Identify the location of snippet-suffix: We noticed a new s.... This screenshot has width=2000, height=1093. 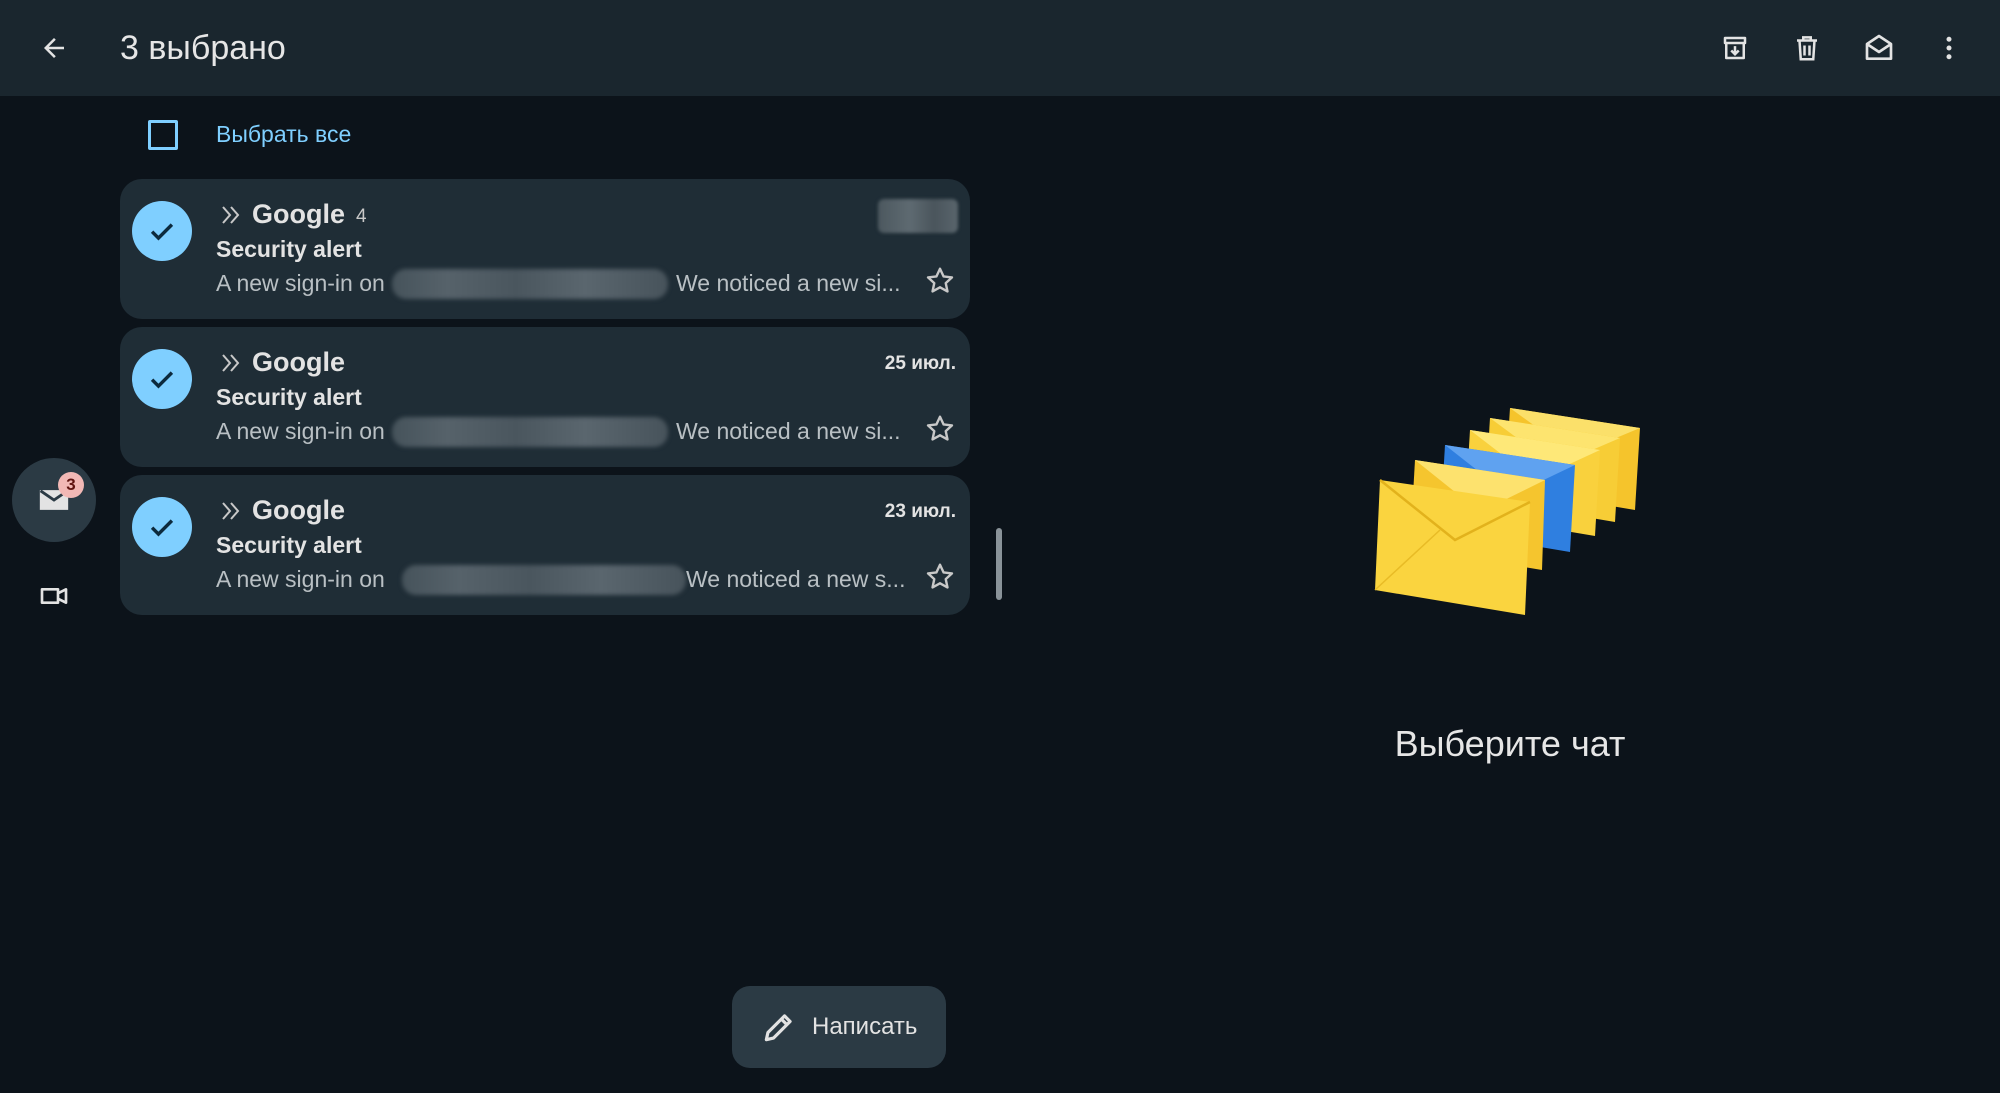
(796, 579).